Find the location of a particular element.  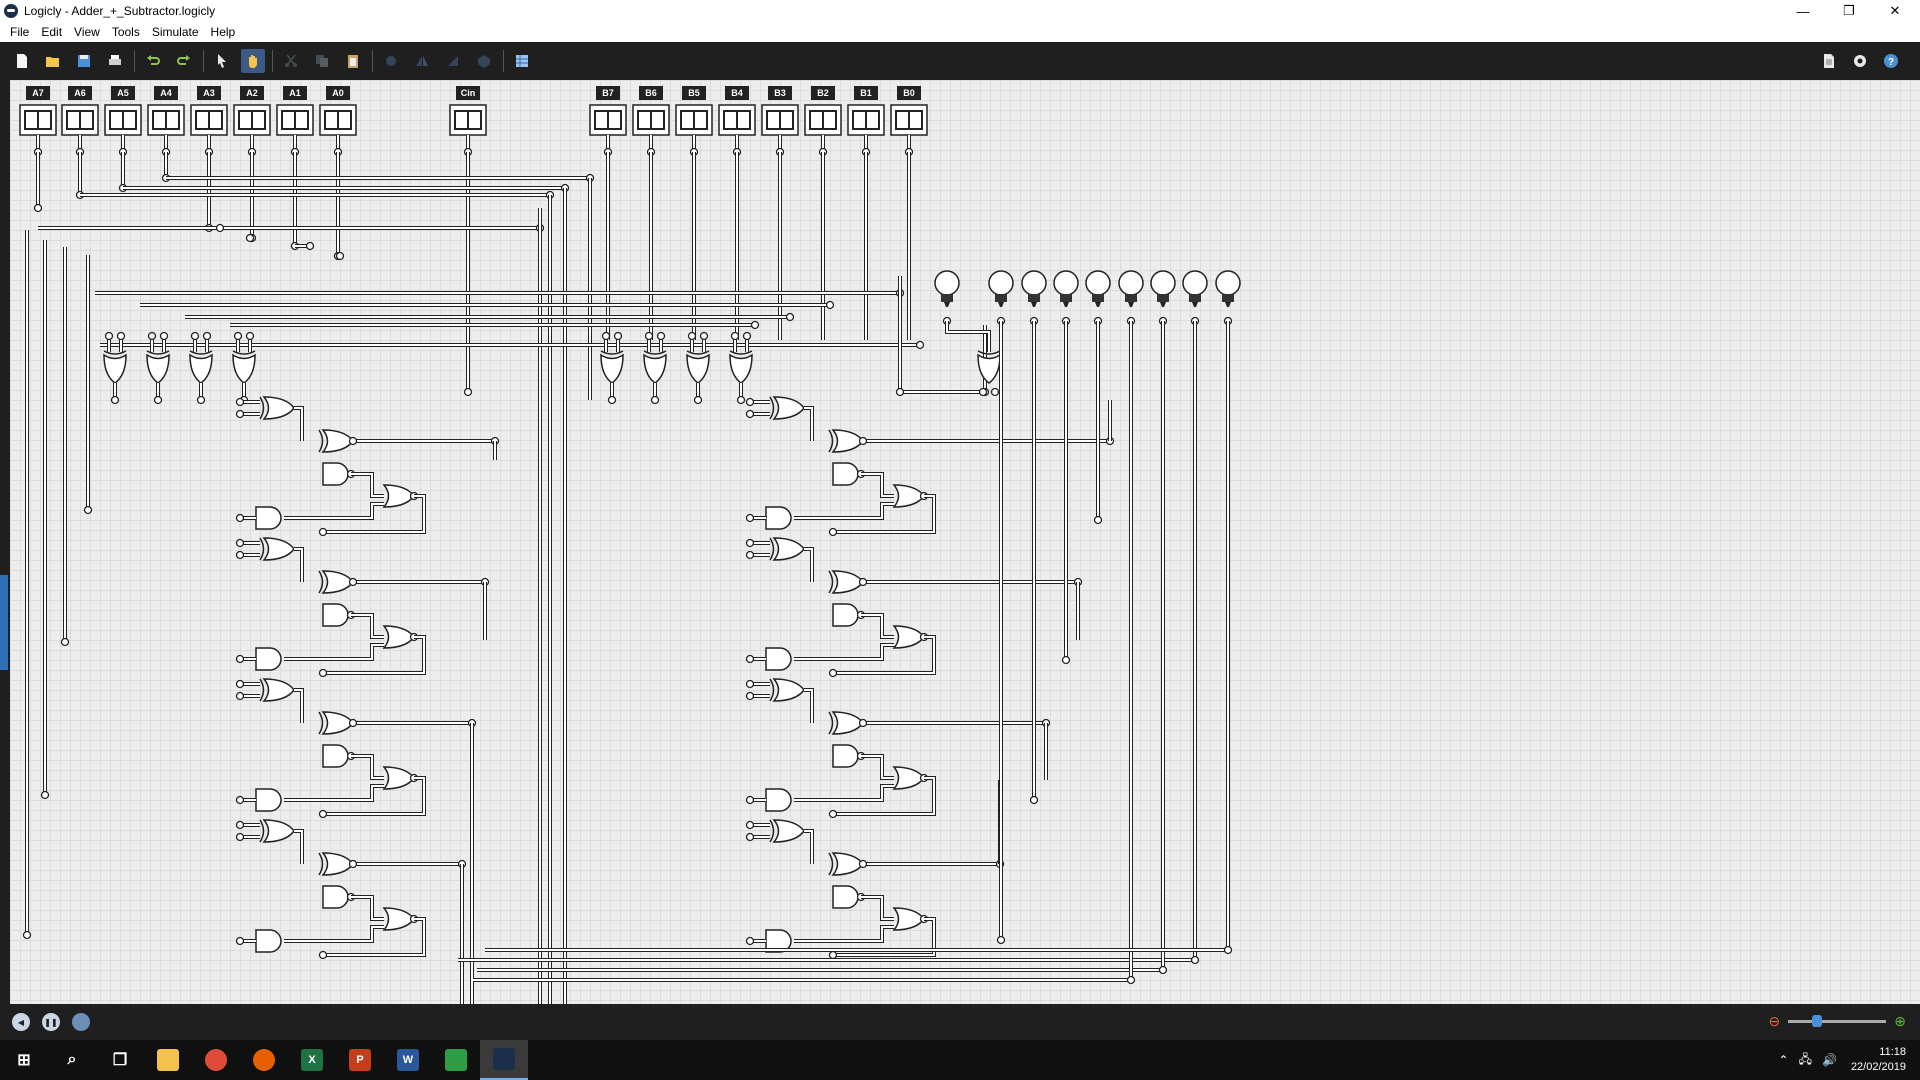

menu-edit: Edit is located at coordinates (51, 32).